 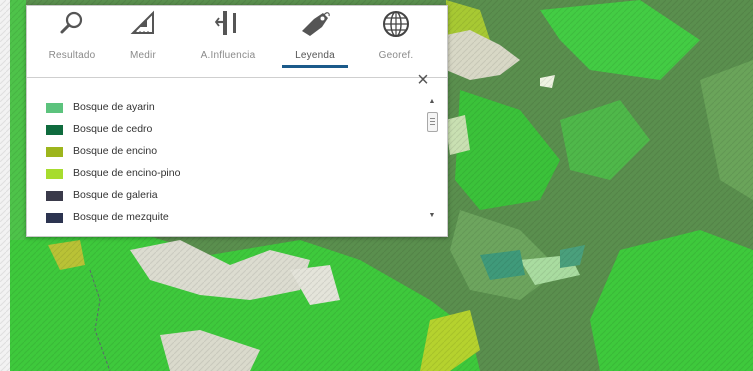 I want to click on tool-label: Medir, so click(x=142, y=55).